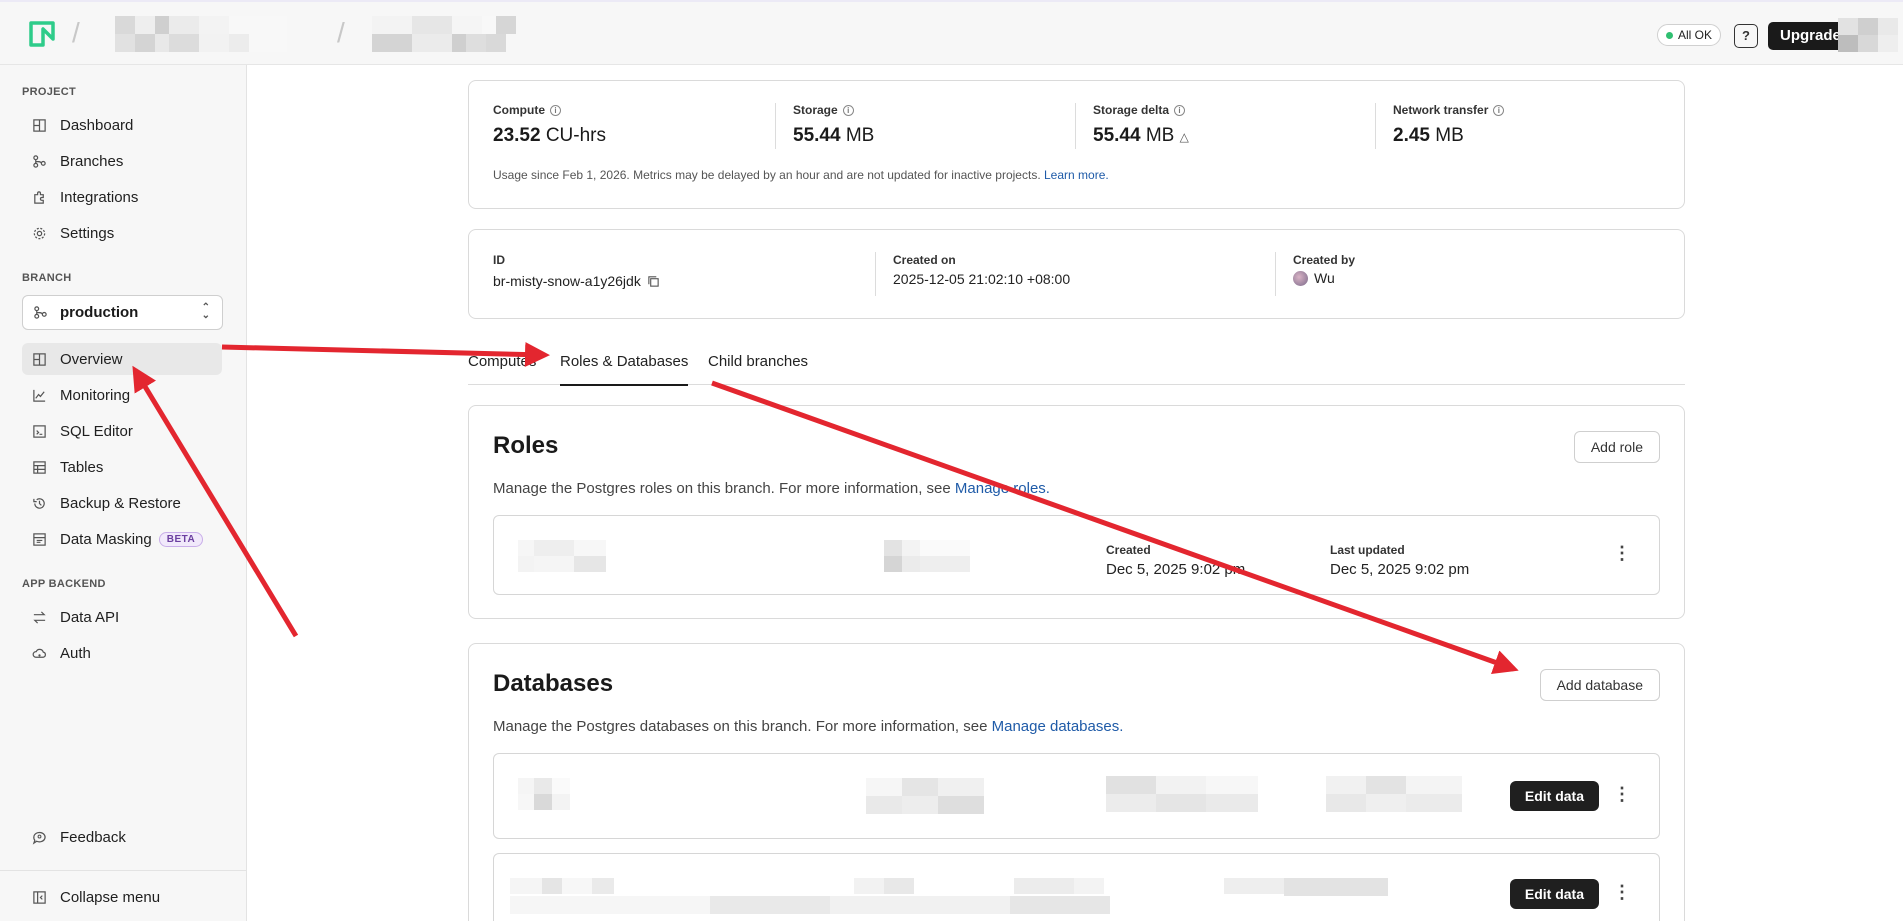 This screenshot has height=921, width=1903. I want to click on metric-compute: Compute i 23.52 CU-hrs, so click(549, 125).